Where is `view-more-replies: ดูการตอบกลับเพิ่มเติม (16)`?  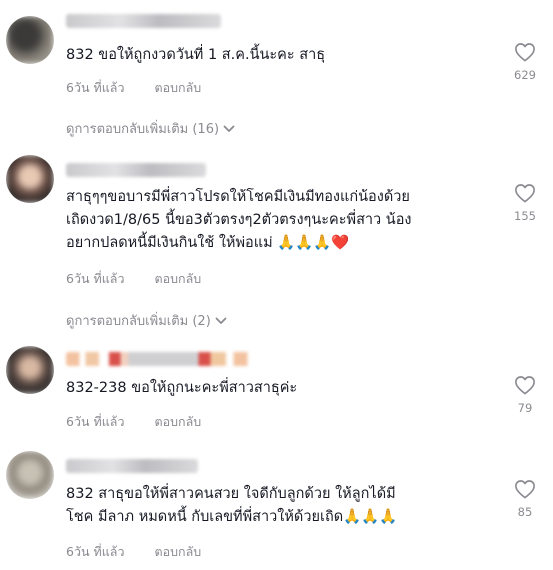
view-more-replies: ดูการตอบกลับเพิ่มเติม (16) is located at coordinates (150, 128).